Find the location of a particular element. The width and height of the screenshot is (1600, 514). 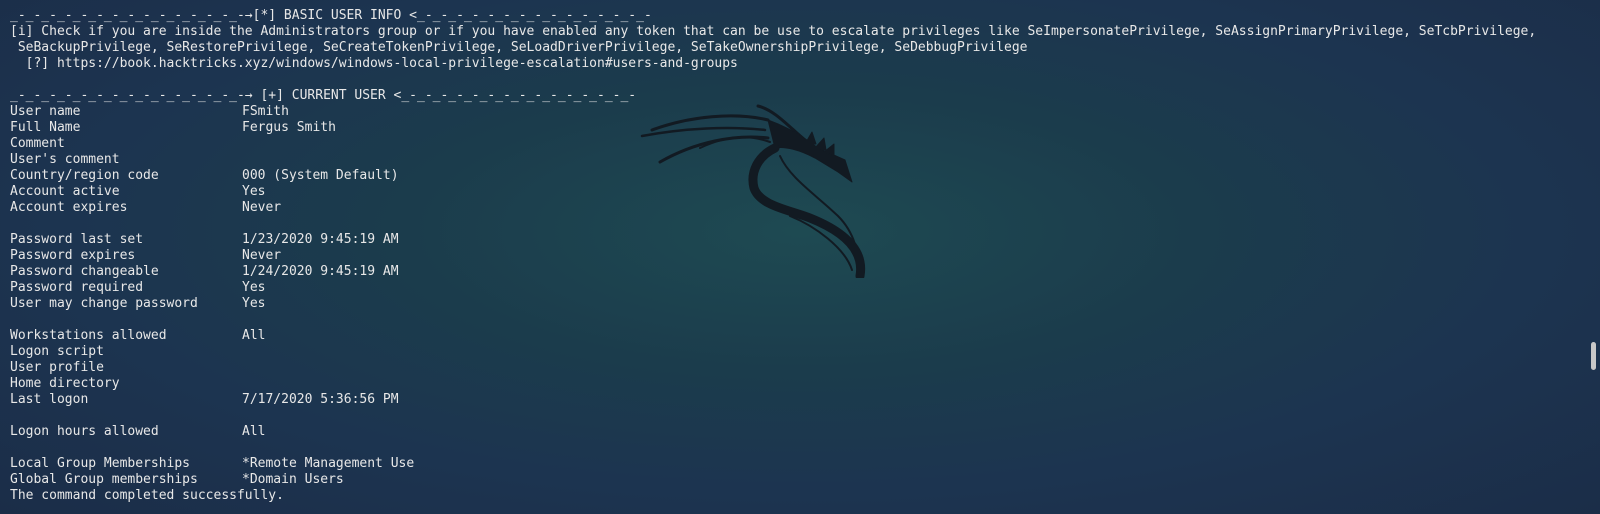

field-password-expires: Password expires Never is located at coordinates (146, 255).